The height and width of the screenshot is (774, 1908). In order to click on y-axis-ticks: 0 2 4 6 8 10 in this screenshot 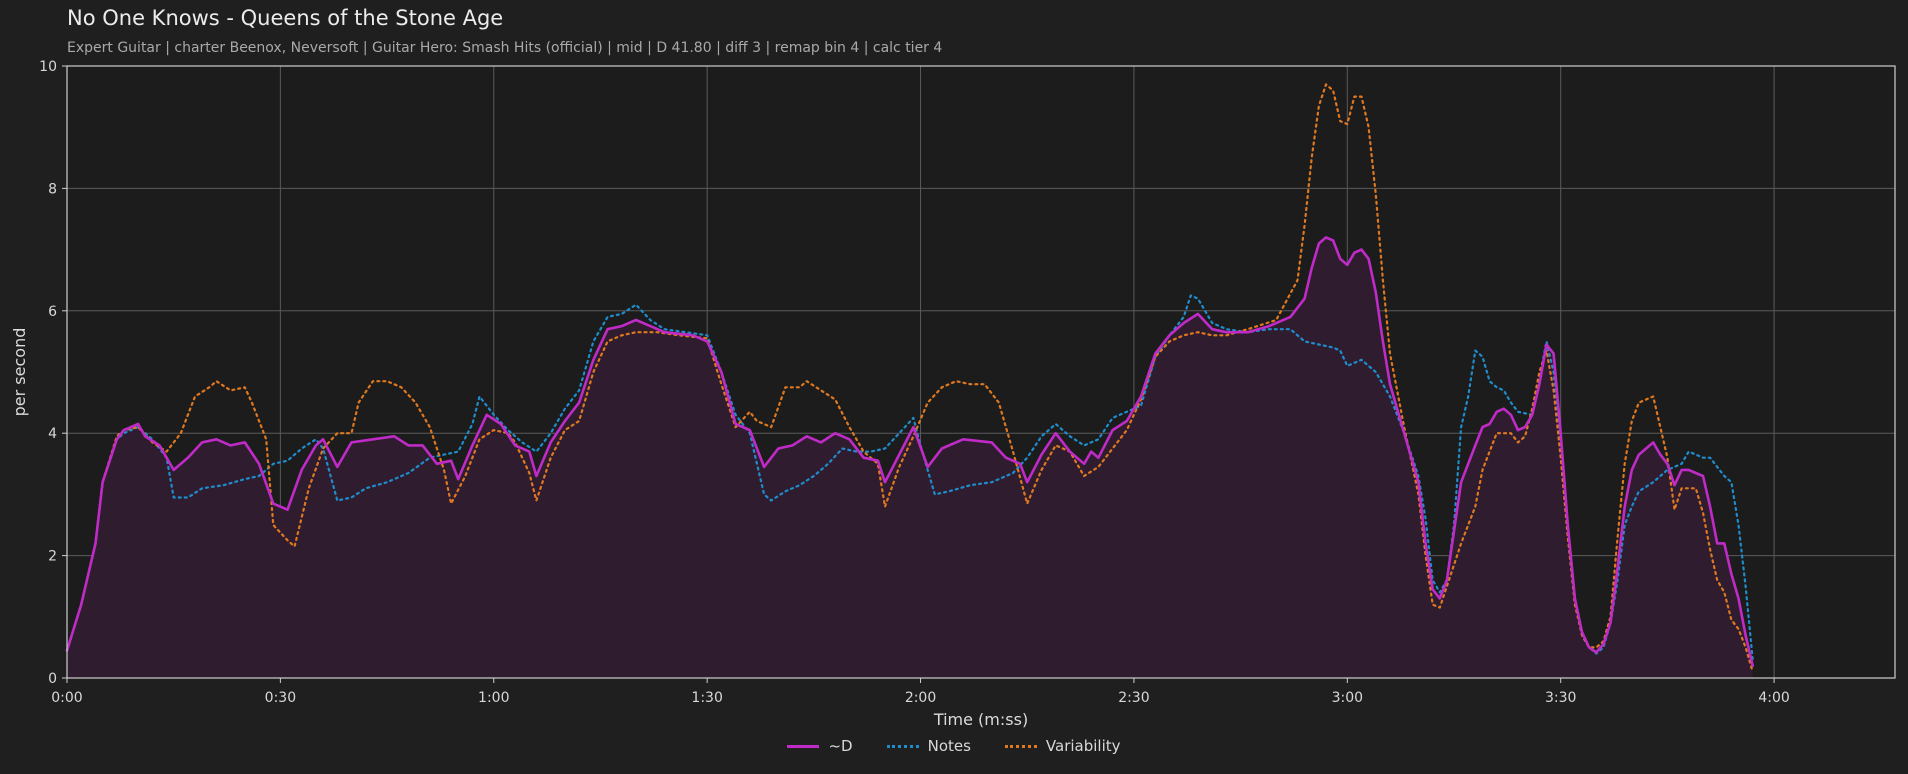, I will do `click(53, 373)`.